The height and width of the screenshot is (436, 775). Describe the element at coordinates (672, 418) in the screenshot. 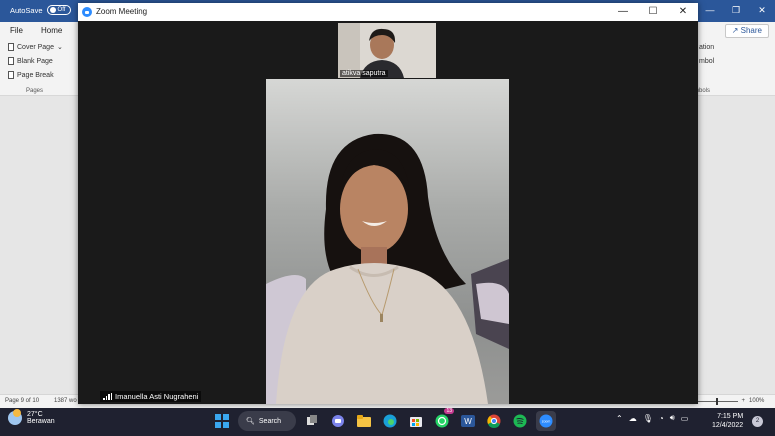

I see `volume-icon: 🔊︎` at that location.